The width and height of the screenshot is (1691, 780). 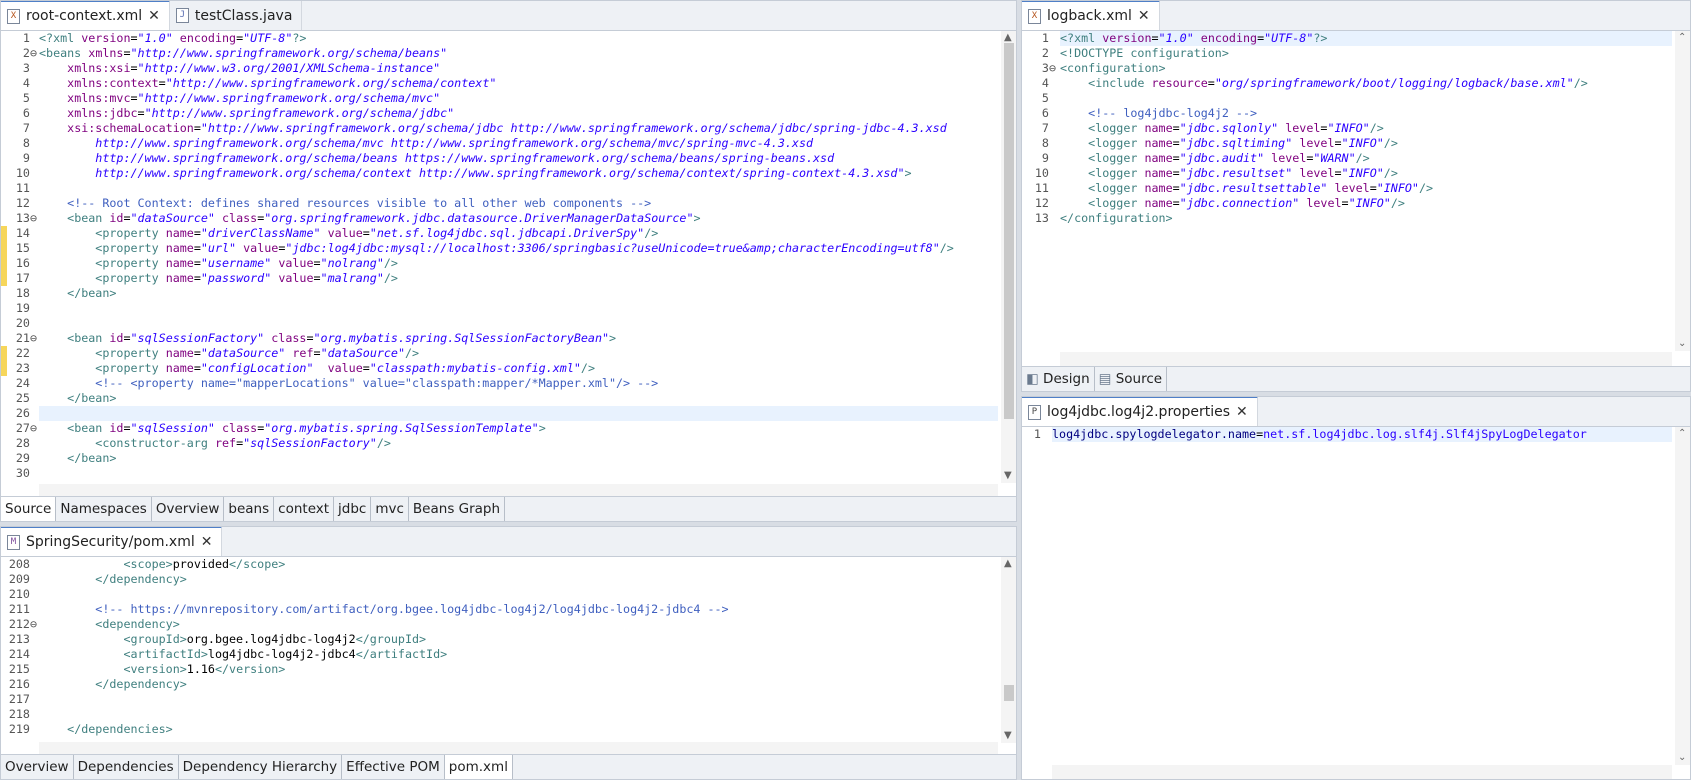 What do you see at coordinates (1058, 379) in the screenshot?
I see `page-tab-design: ◧ Design` at bounding box center [1058, 379].